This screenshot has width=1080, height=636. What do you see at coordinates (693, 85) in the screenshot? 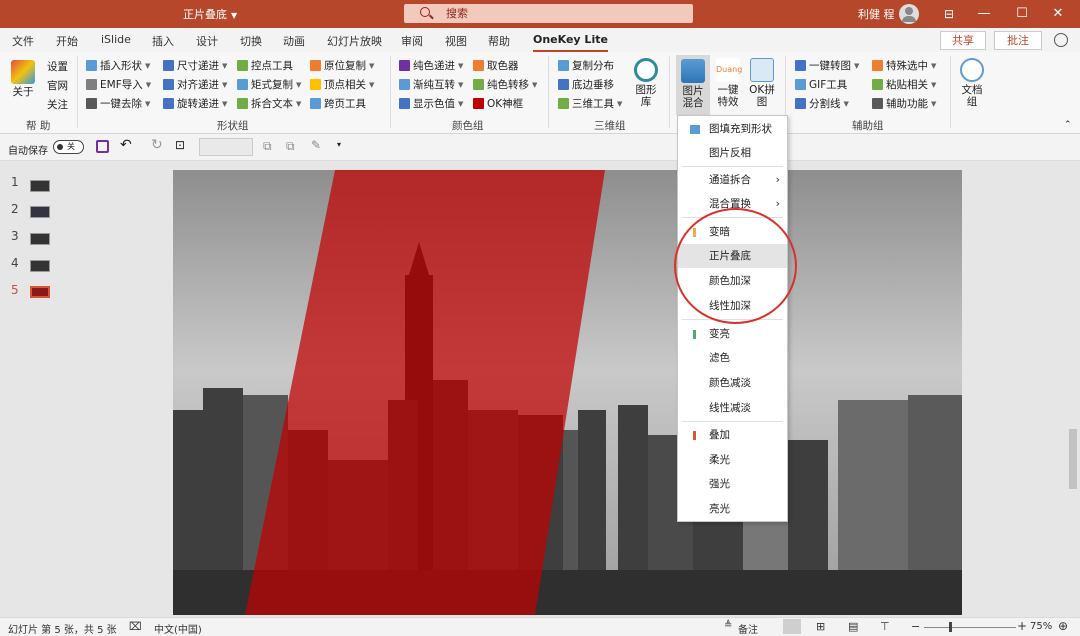
I see `image-blend-button: 图片混合` at bounding box center [693, 85].